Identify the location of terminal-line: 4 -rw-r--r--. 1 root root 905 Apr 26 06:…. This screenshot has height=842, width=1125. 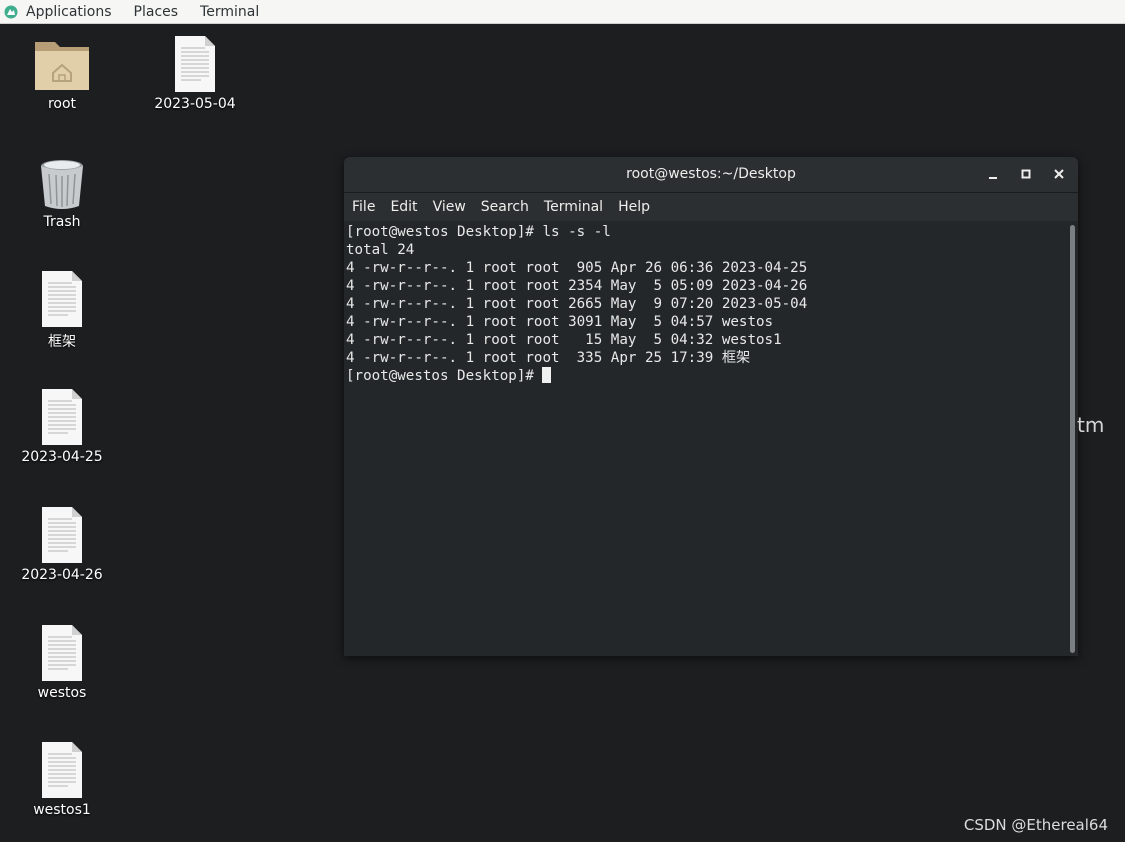
(577, 268).